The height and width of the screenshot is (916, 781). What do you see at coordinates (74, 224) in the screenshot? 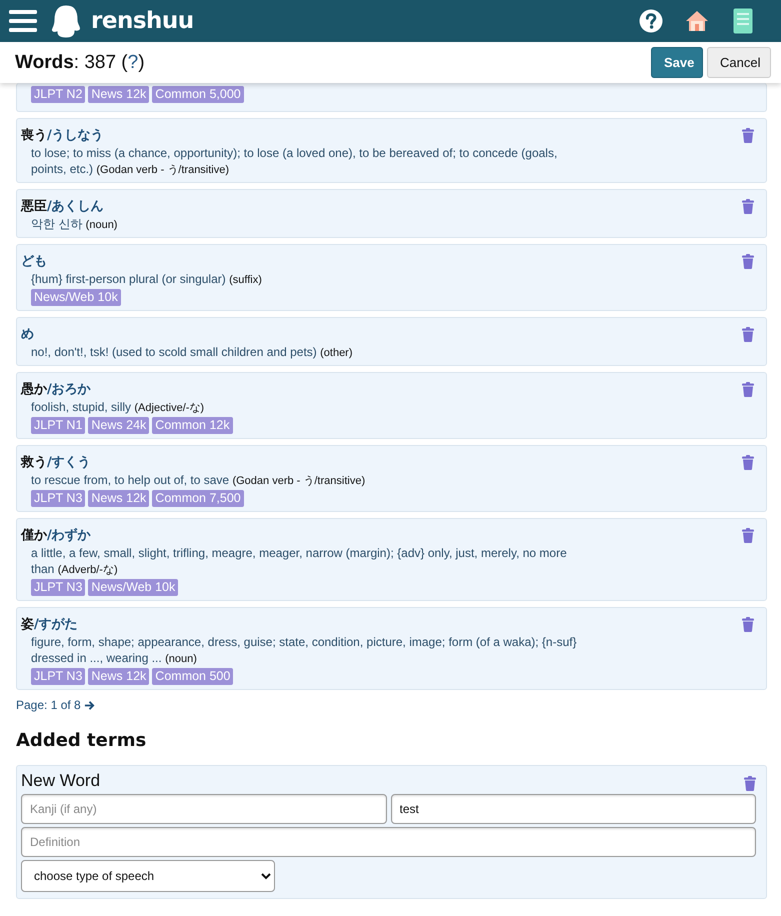
I see `word-definition: 악한 신하 (noun)` at bounding box center [74, 224].